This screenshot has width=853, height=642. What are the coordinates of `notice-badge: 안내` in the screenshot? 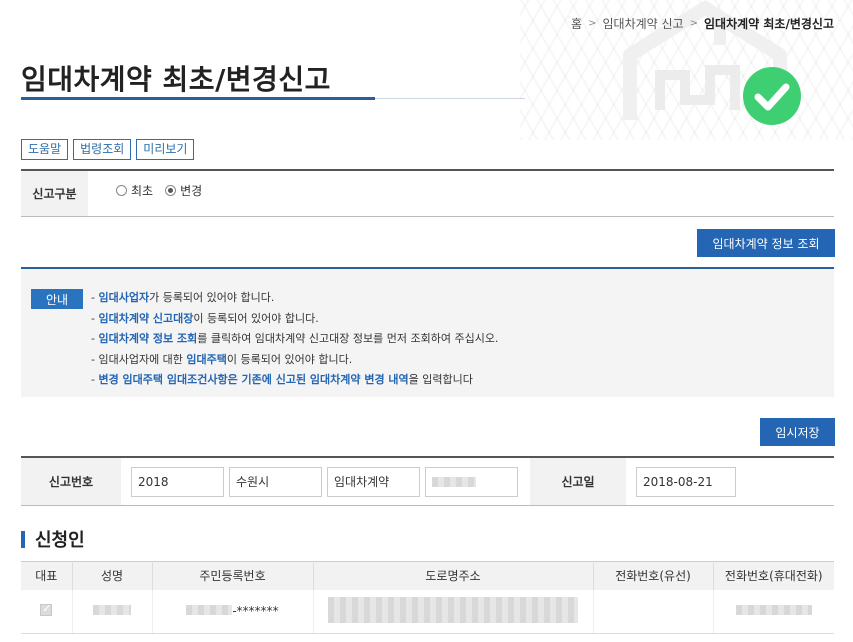 It's located at (57, 299).